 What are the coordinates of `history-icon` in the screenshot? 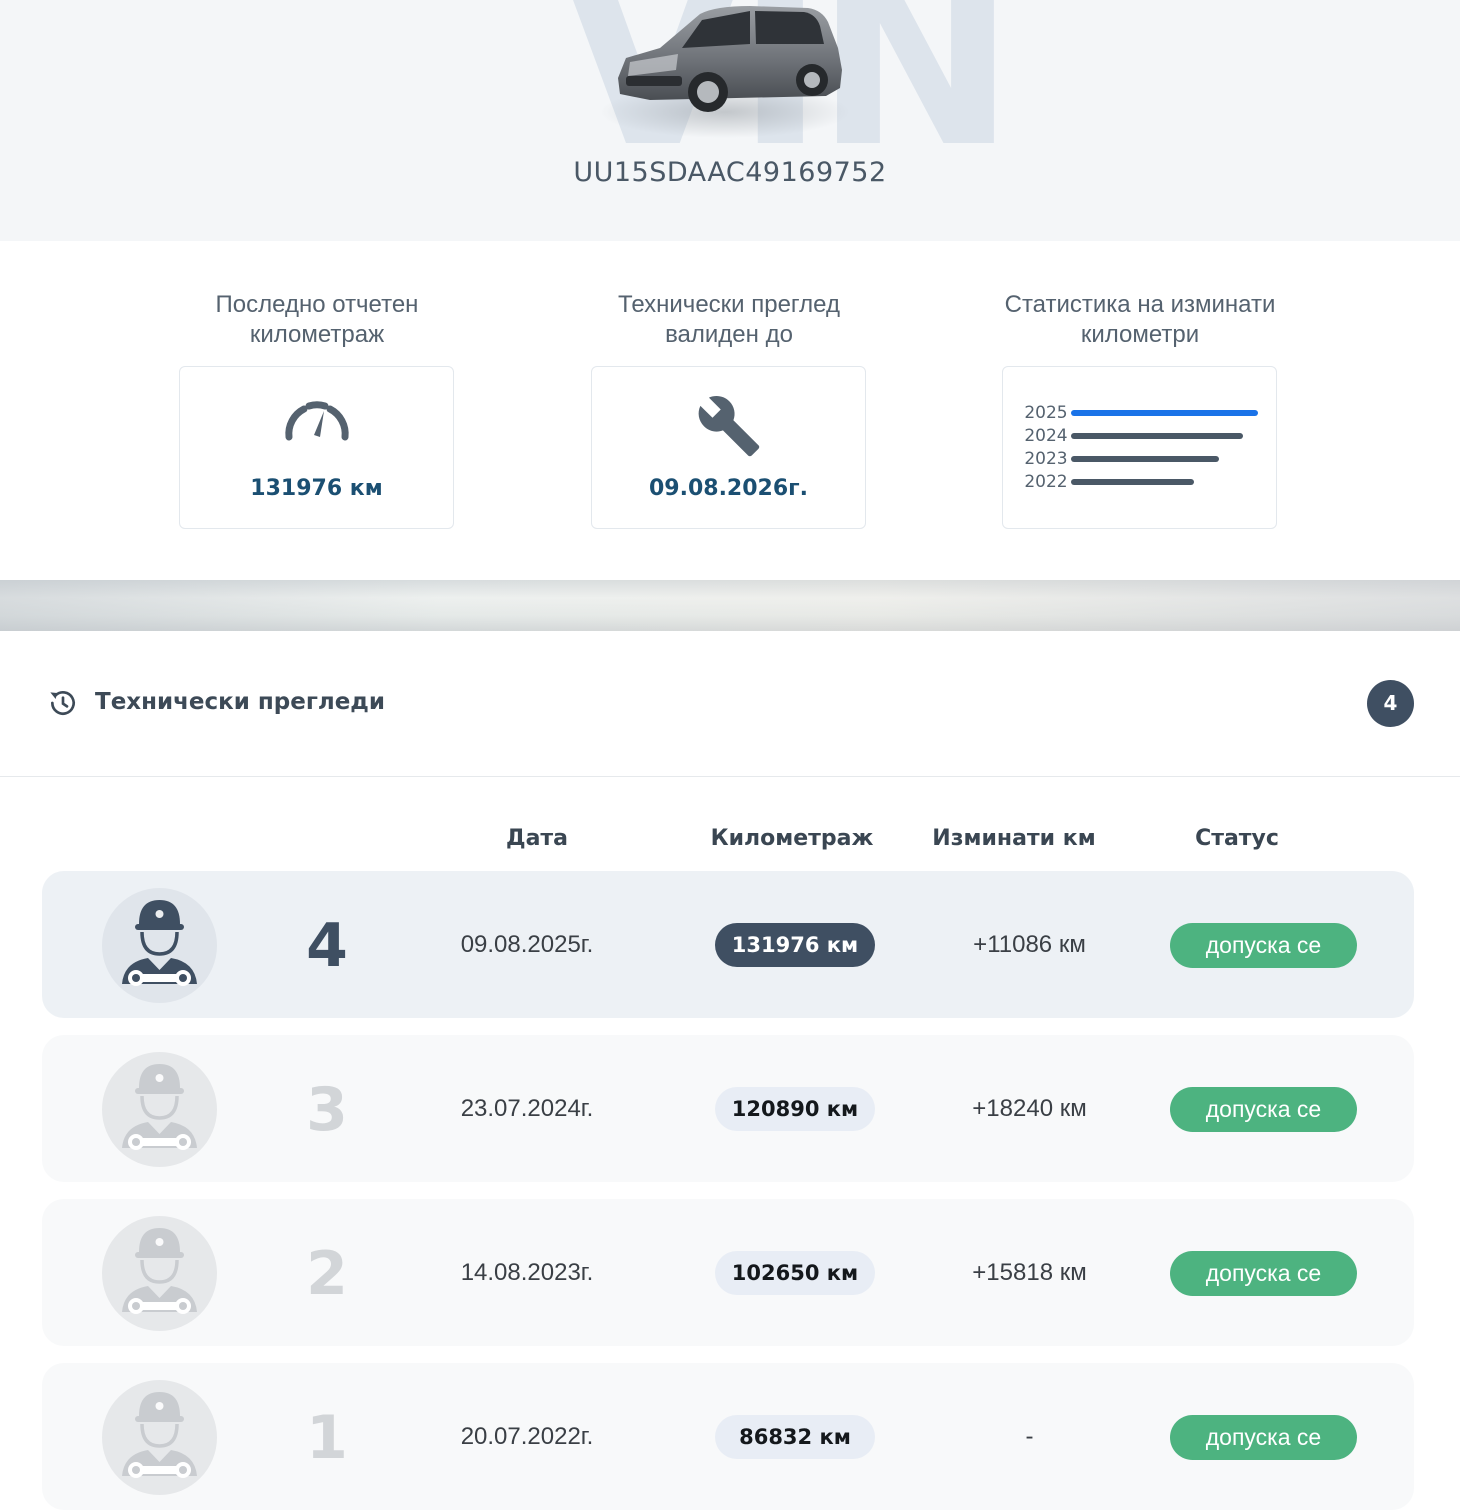 It's located at (62, 703).